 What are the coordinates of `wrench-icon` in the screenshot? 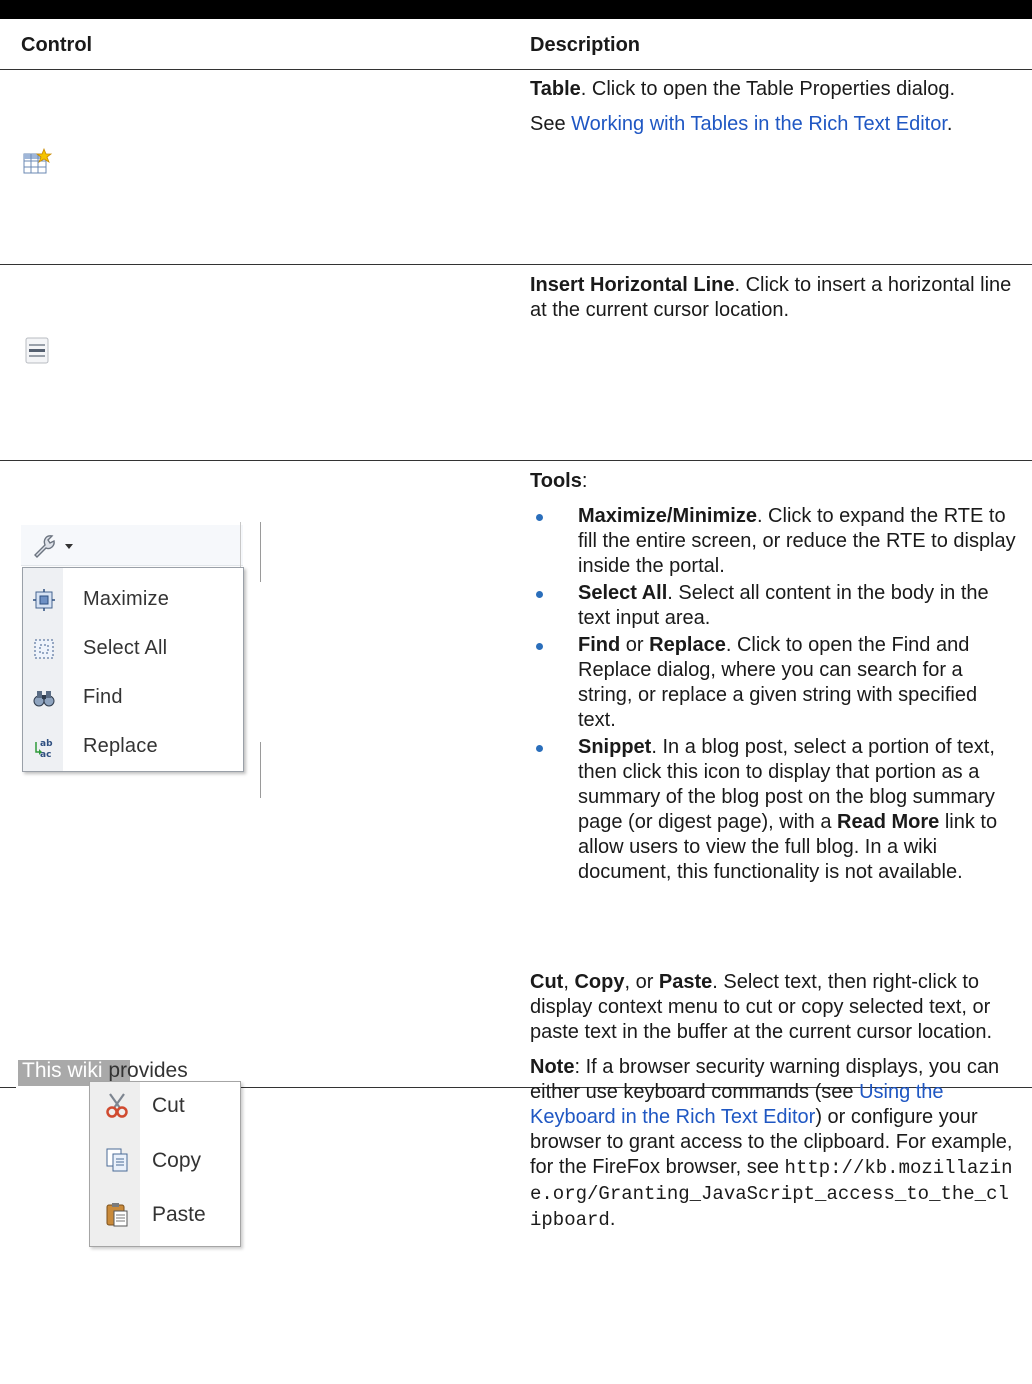 It's located at (55, 548).